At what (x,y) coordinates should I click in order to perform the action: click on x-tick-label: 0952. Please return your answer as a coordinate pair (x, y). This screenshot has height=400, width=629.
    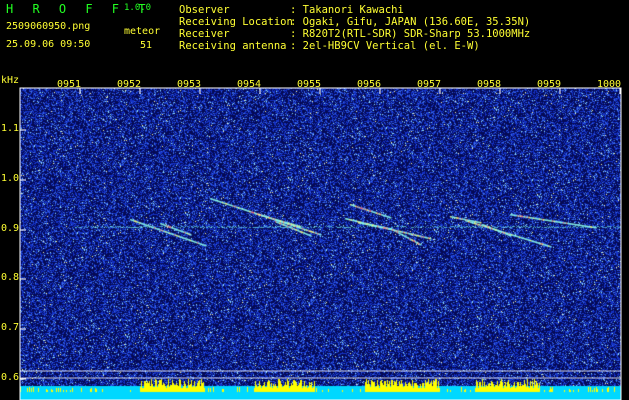
    Looking at the image, I should click on (129, 84).